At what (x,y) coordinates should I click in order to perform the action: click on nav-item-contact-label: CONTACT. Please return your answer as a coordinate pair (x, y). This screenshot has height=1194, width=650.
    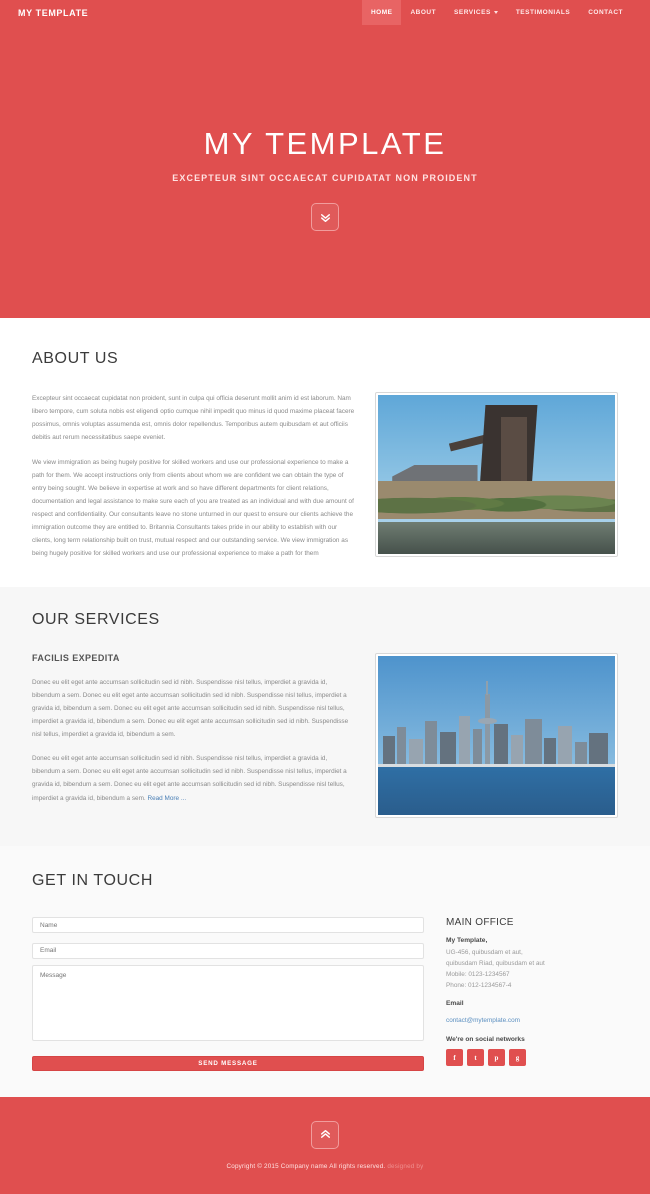
    Looking at the image, I should click on (605, 12).